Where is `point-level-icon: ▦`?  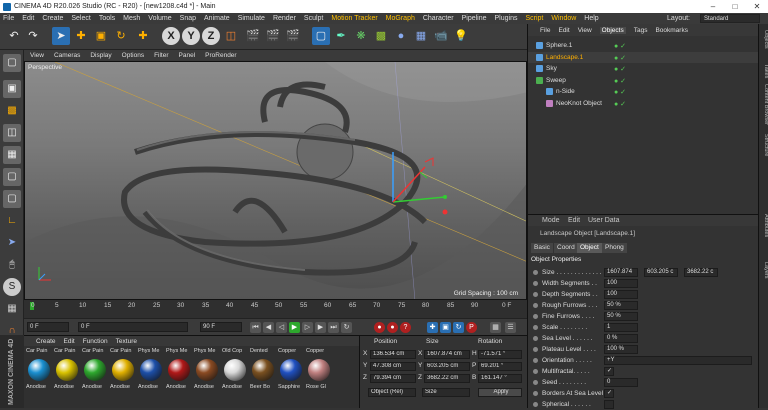 point-level-icon: ▦ is located at coordinates (495, 327).